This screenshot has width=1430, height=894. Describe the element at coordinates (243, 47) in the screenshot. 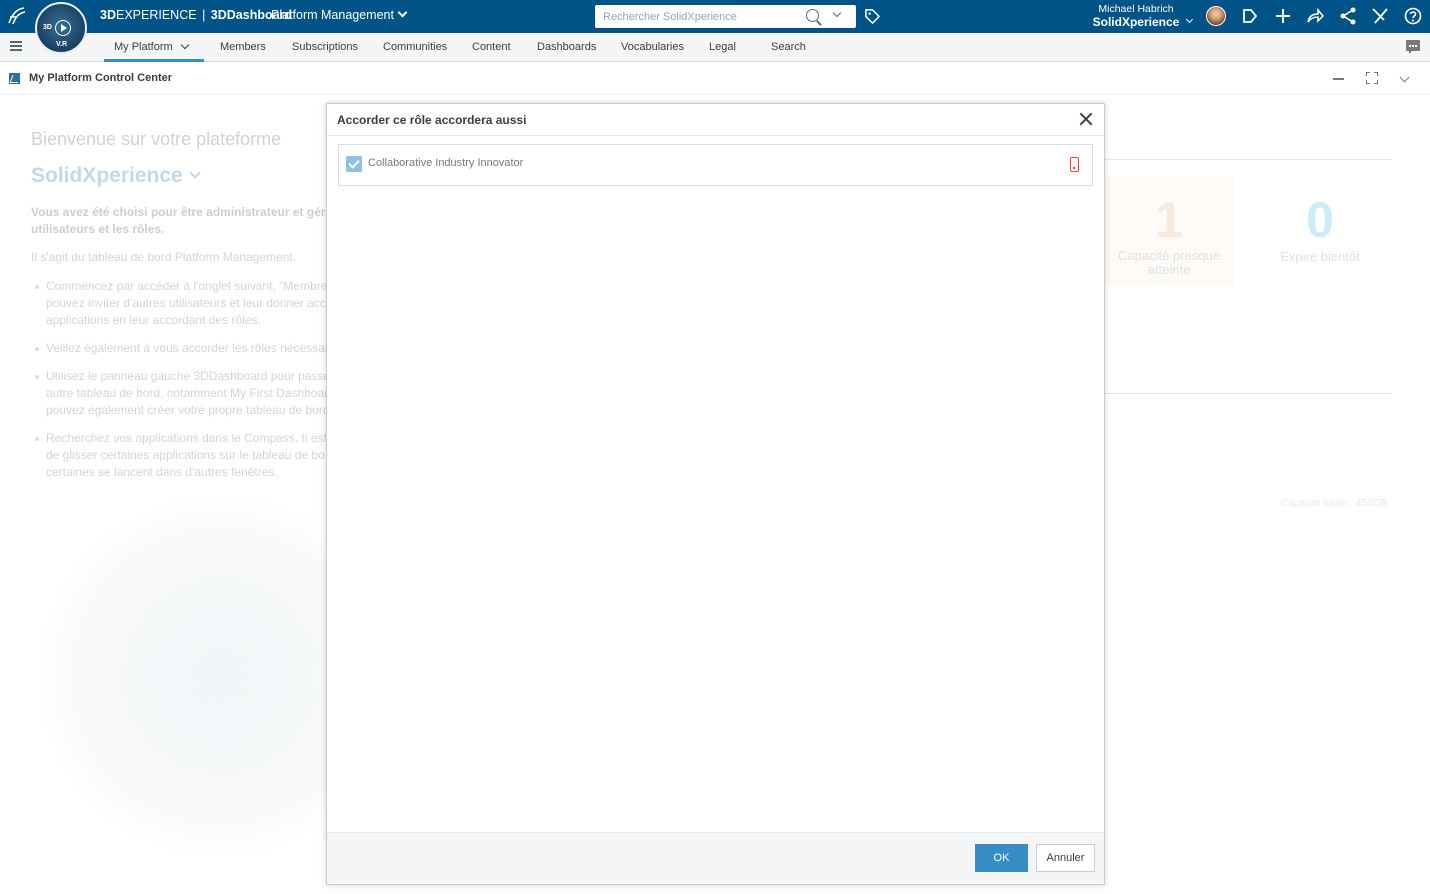

I see `tab-members: Members` at that location.